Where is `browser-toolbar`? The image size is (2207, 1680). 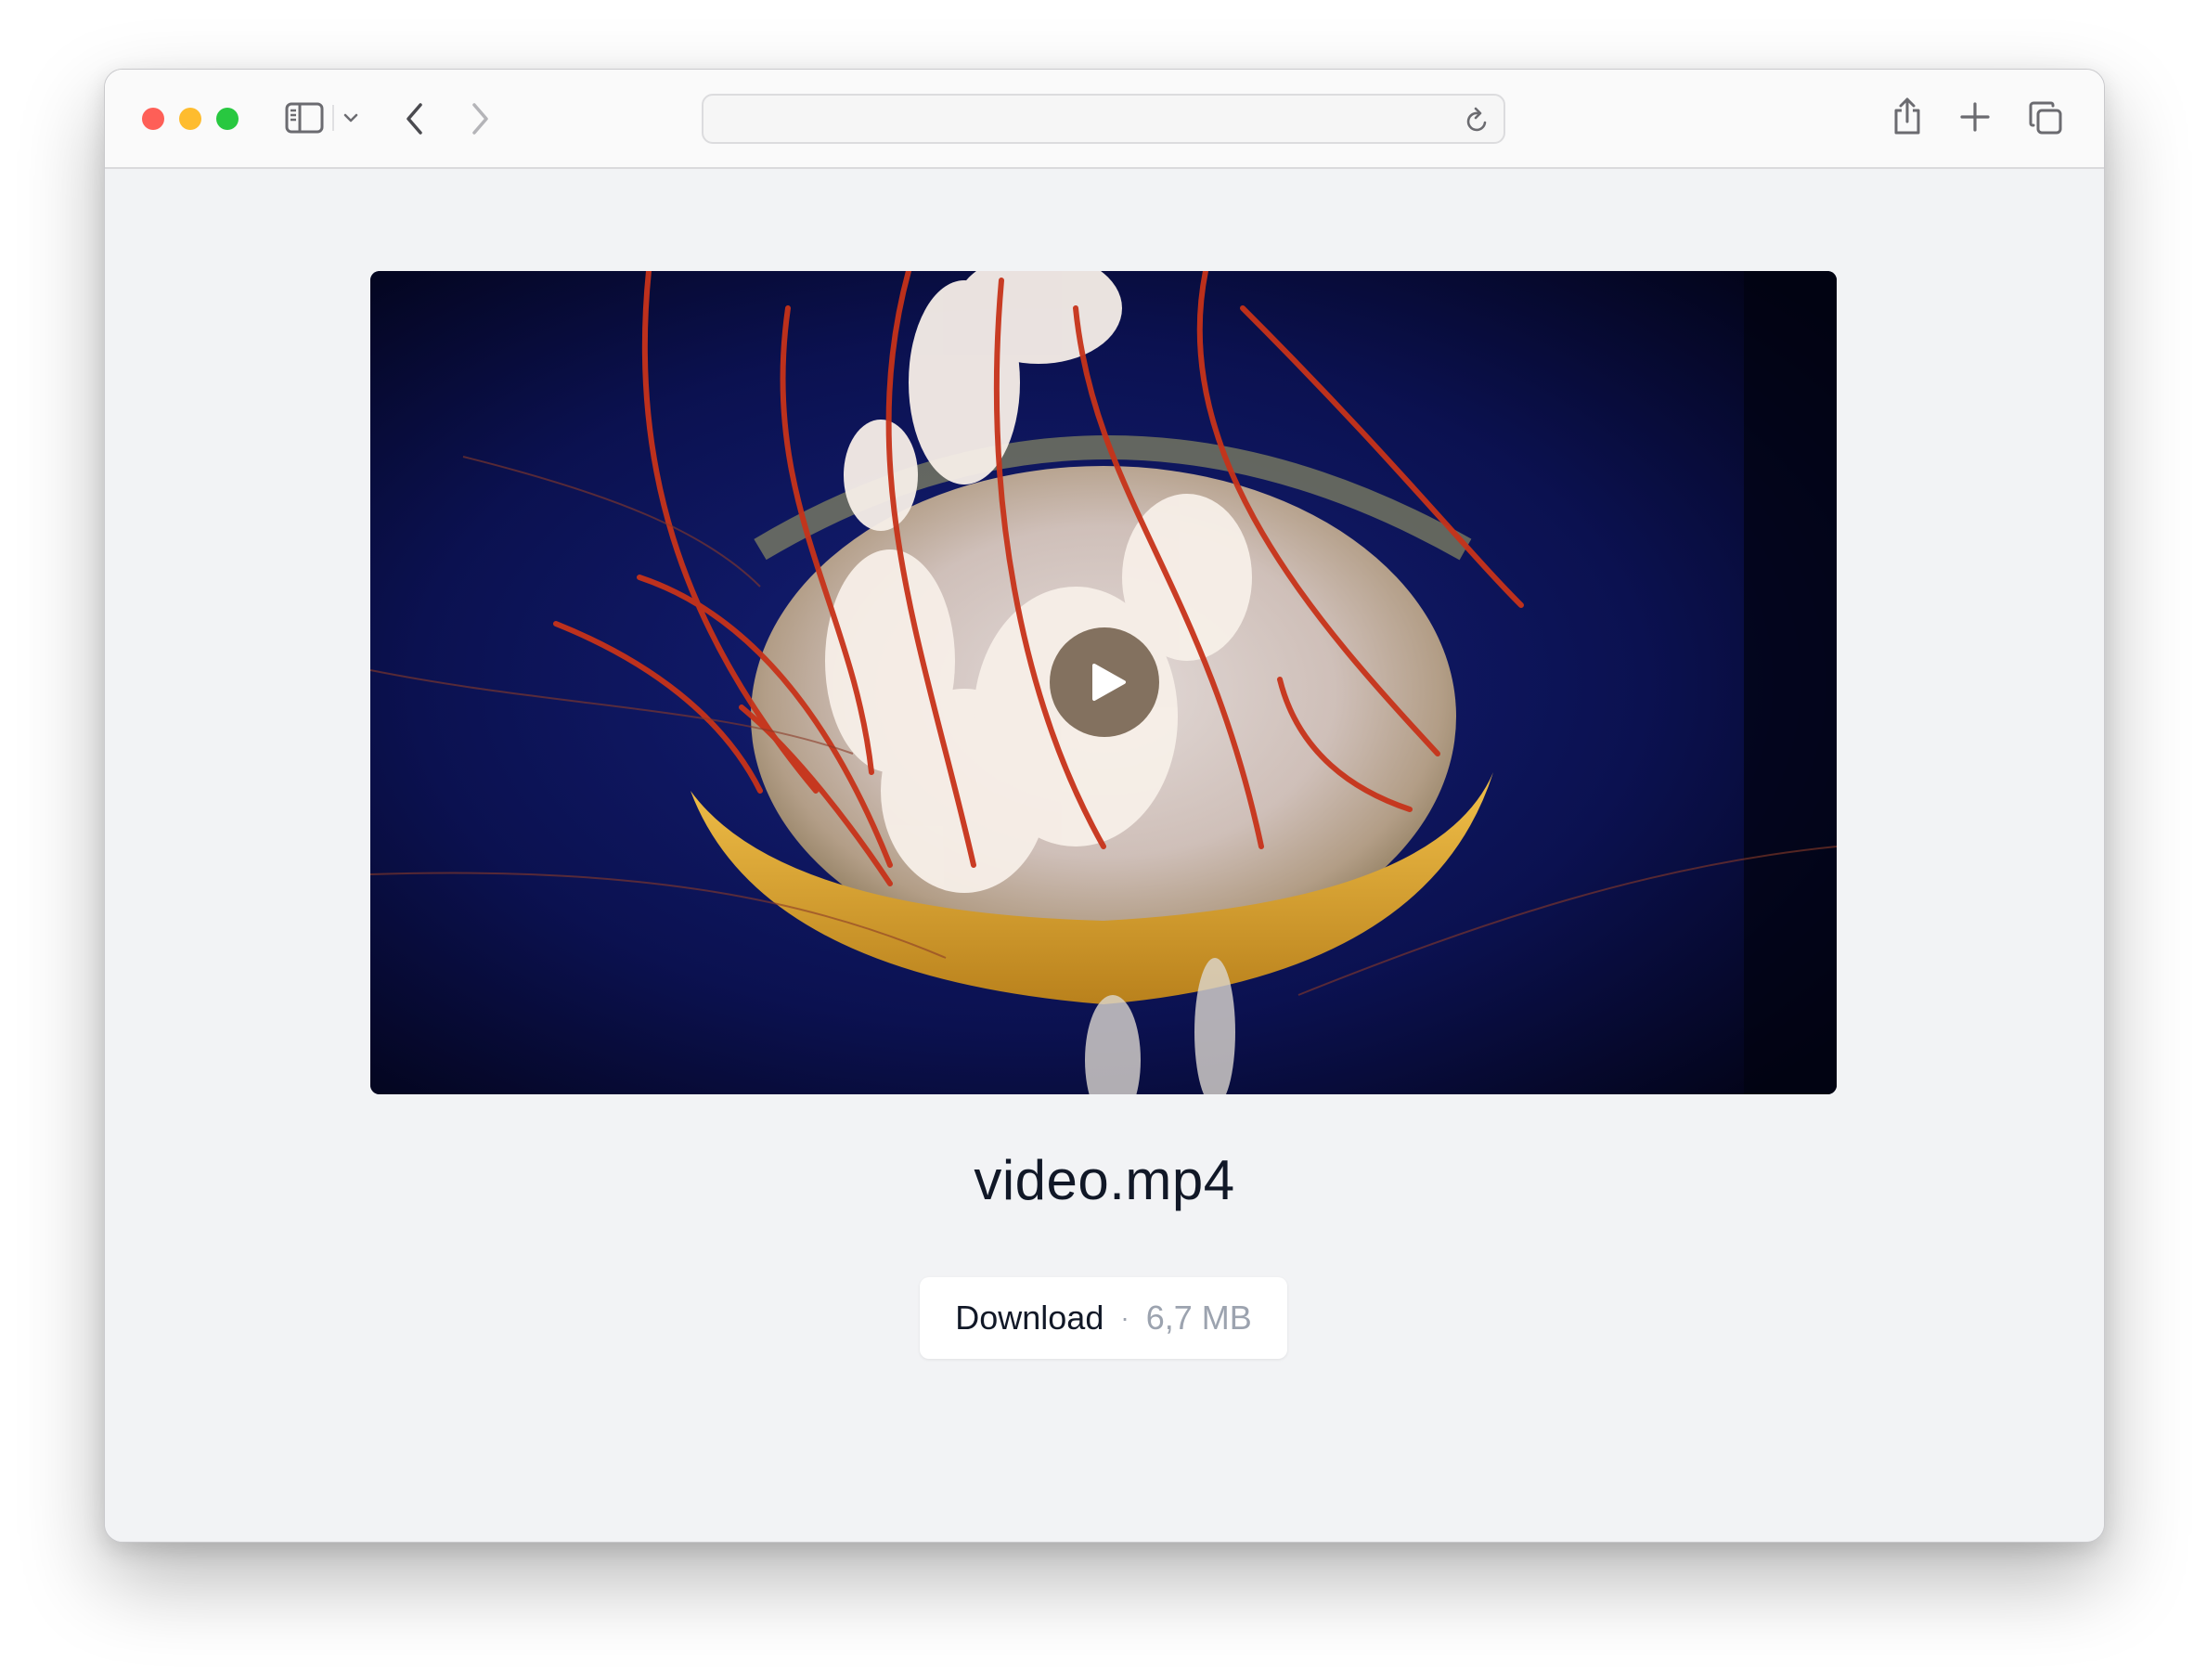
browser-toolbar is located at coordinates (1104, 119).